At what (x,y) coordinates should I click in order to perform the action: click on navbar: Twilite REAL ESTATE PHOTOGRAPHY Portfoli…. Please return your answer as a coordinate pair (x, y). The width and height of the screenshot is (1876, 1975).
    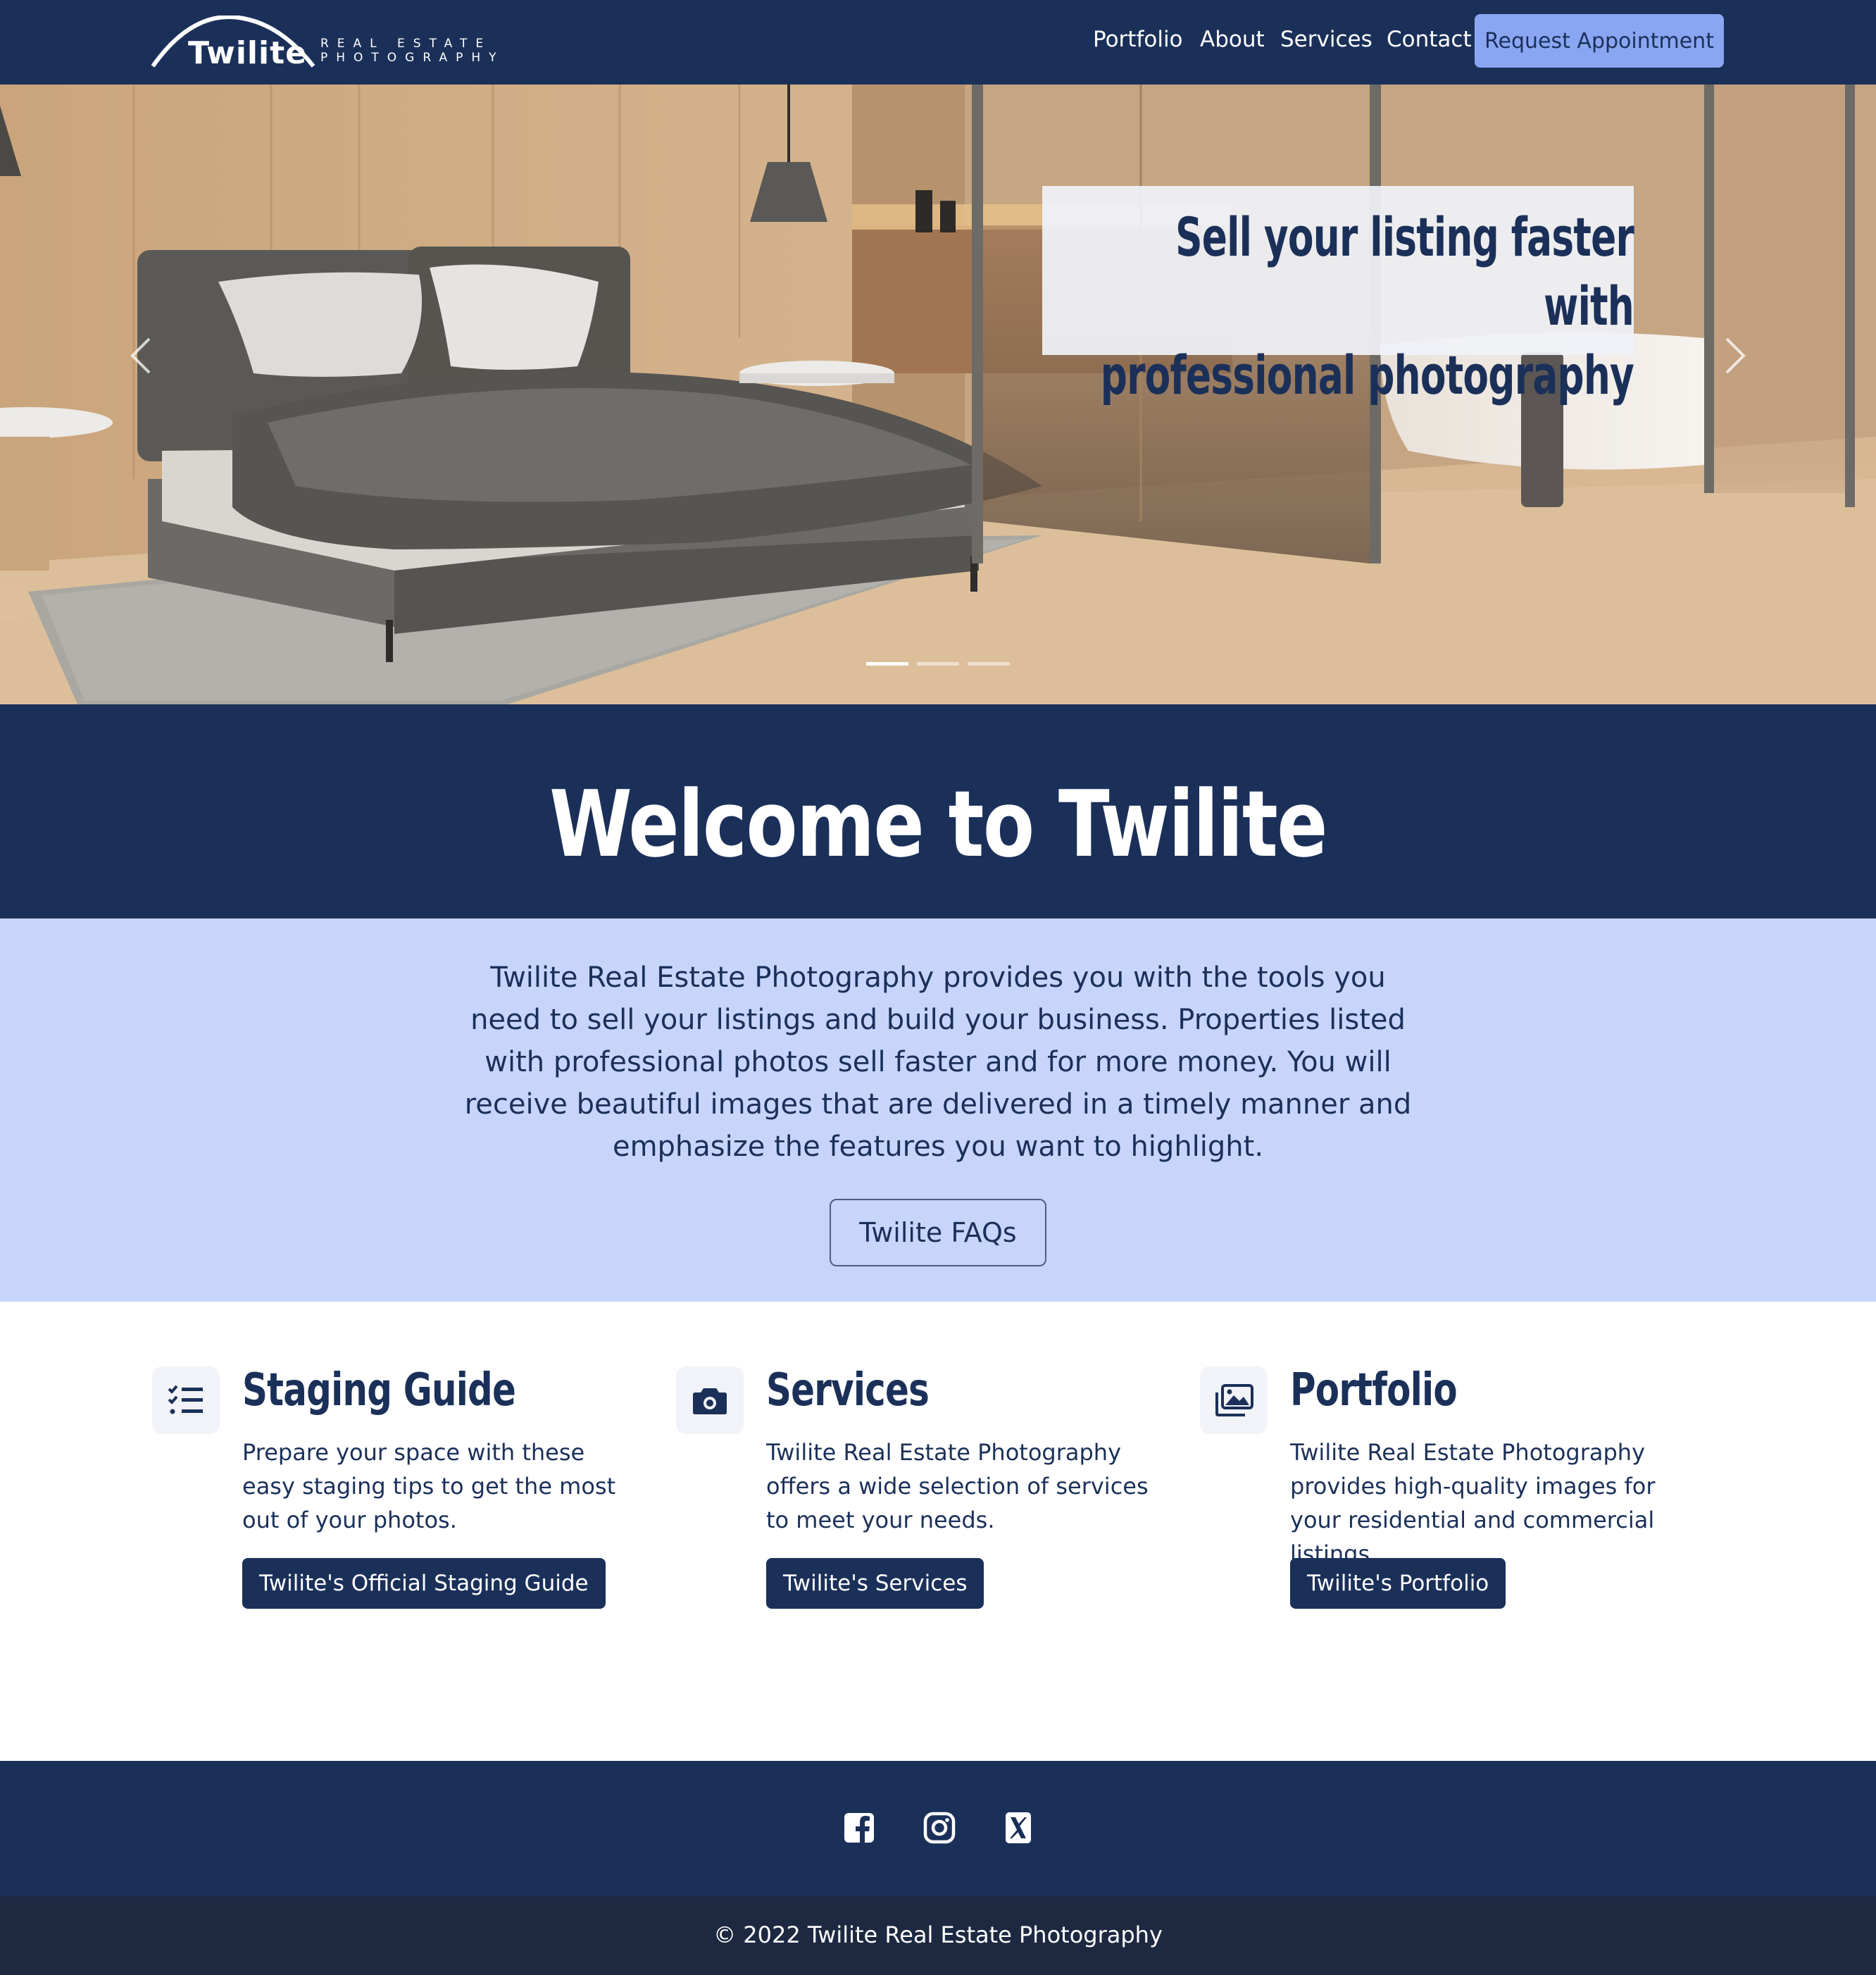
    Looking at the image, I should click on (938, 42).